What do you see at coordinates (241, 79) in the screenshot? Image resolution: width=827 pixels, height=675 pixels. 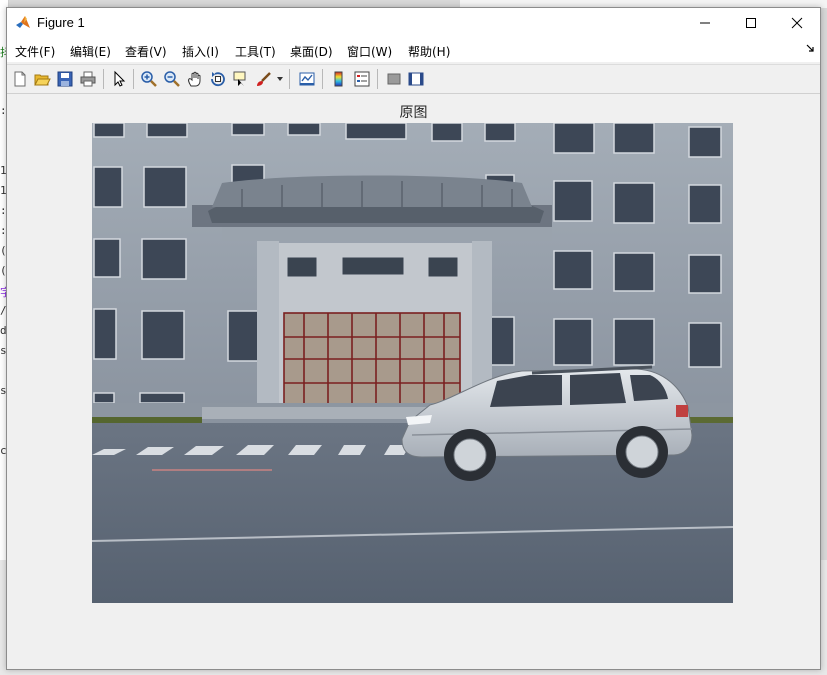 I see `data-cursor-icon` at bounding box center [241, 79].